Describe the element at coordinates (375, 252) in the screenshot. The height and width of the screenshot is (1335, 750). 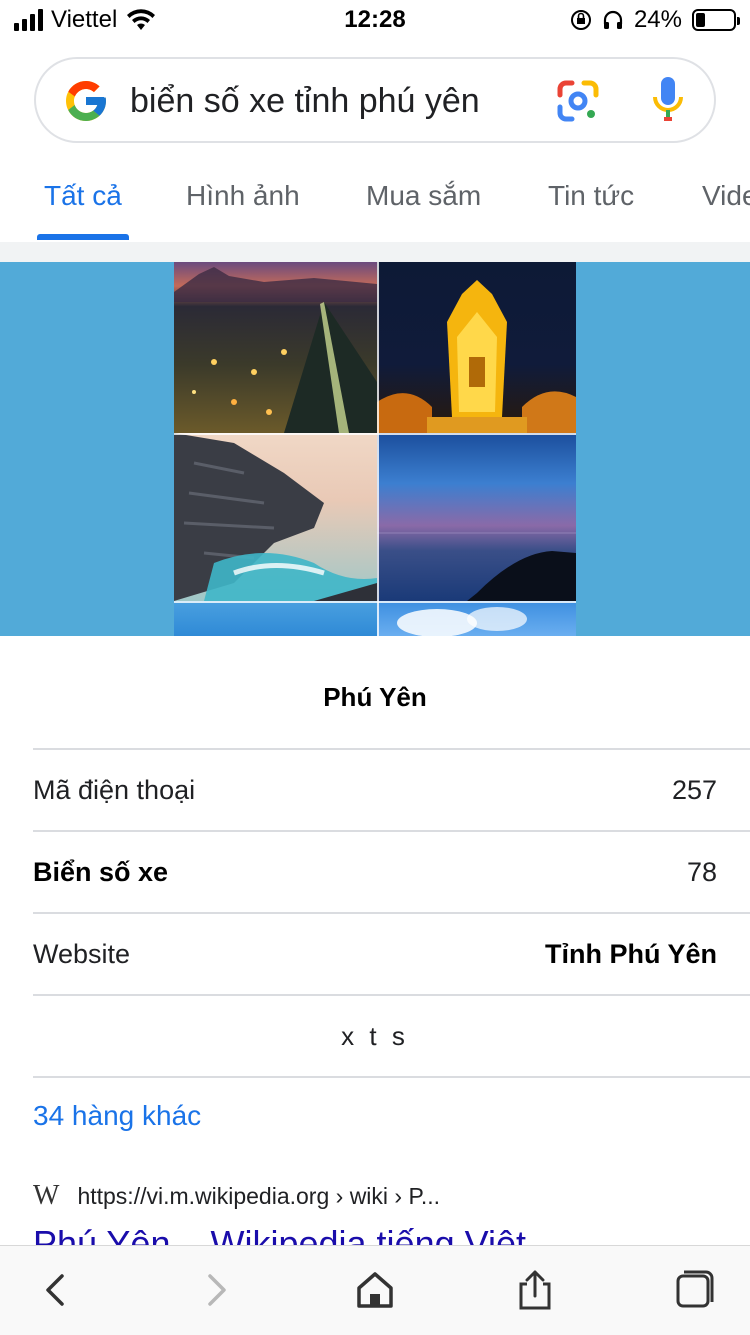
I see `section-divider` at that location.